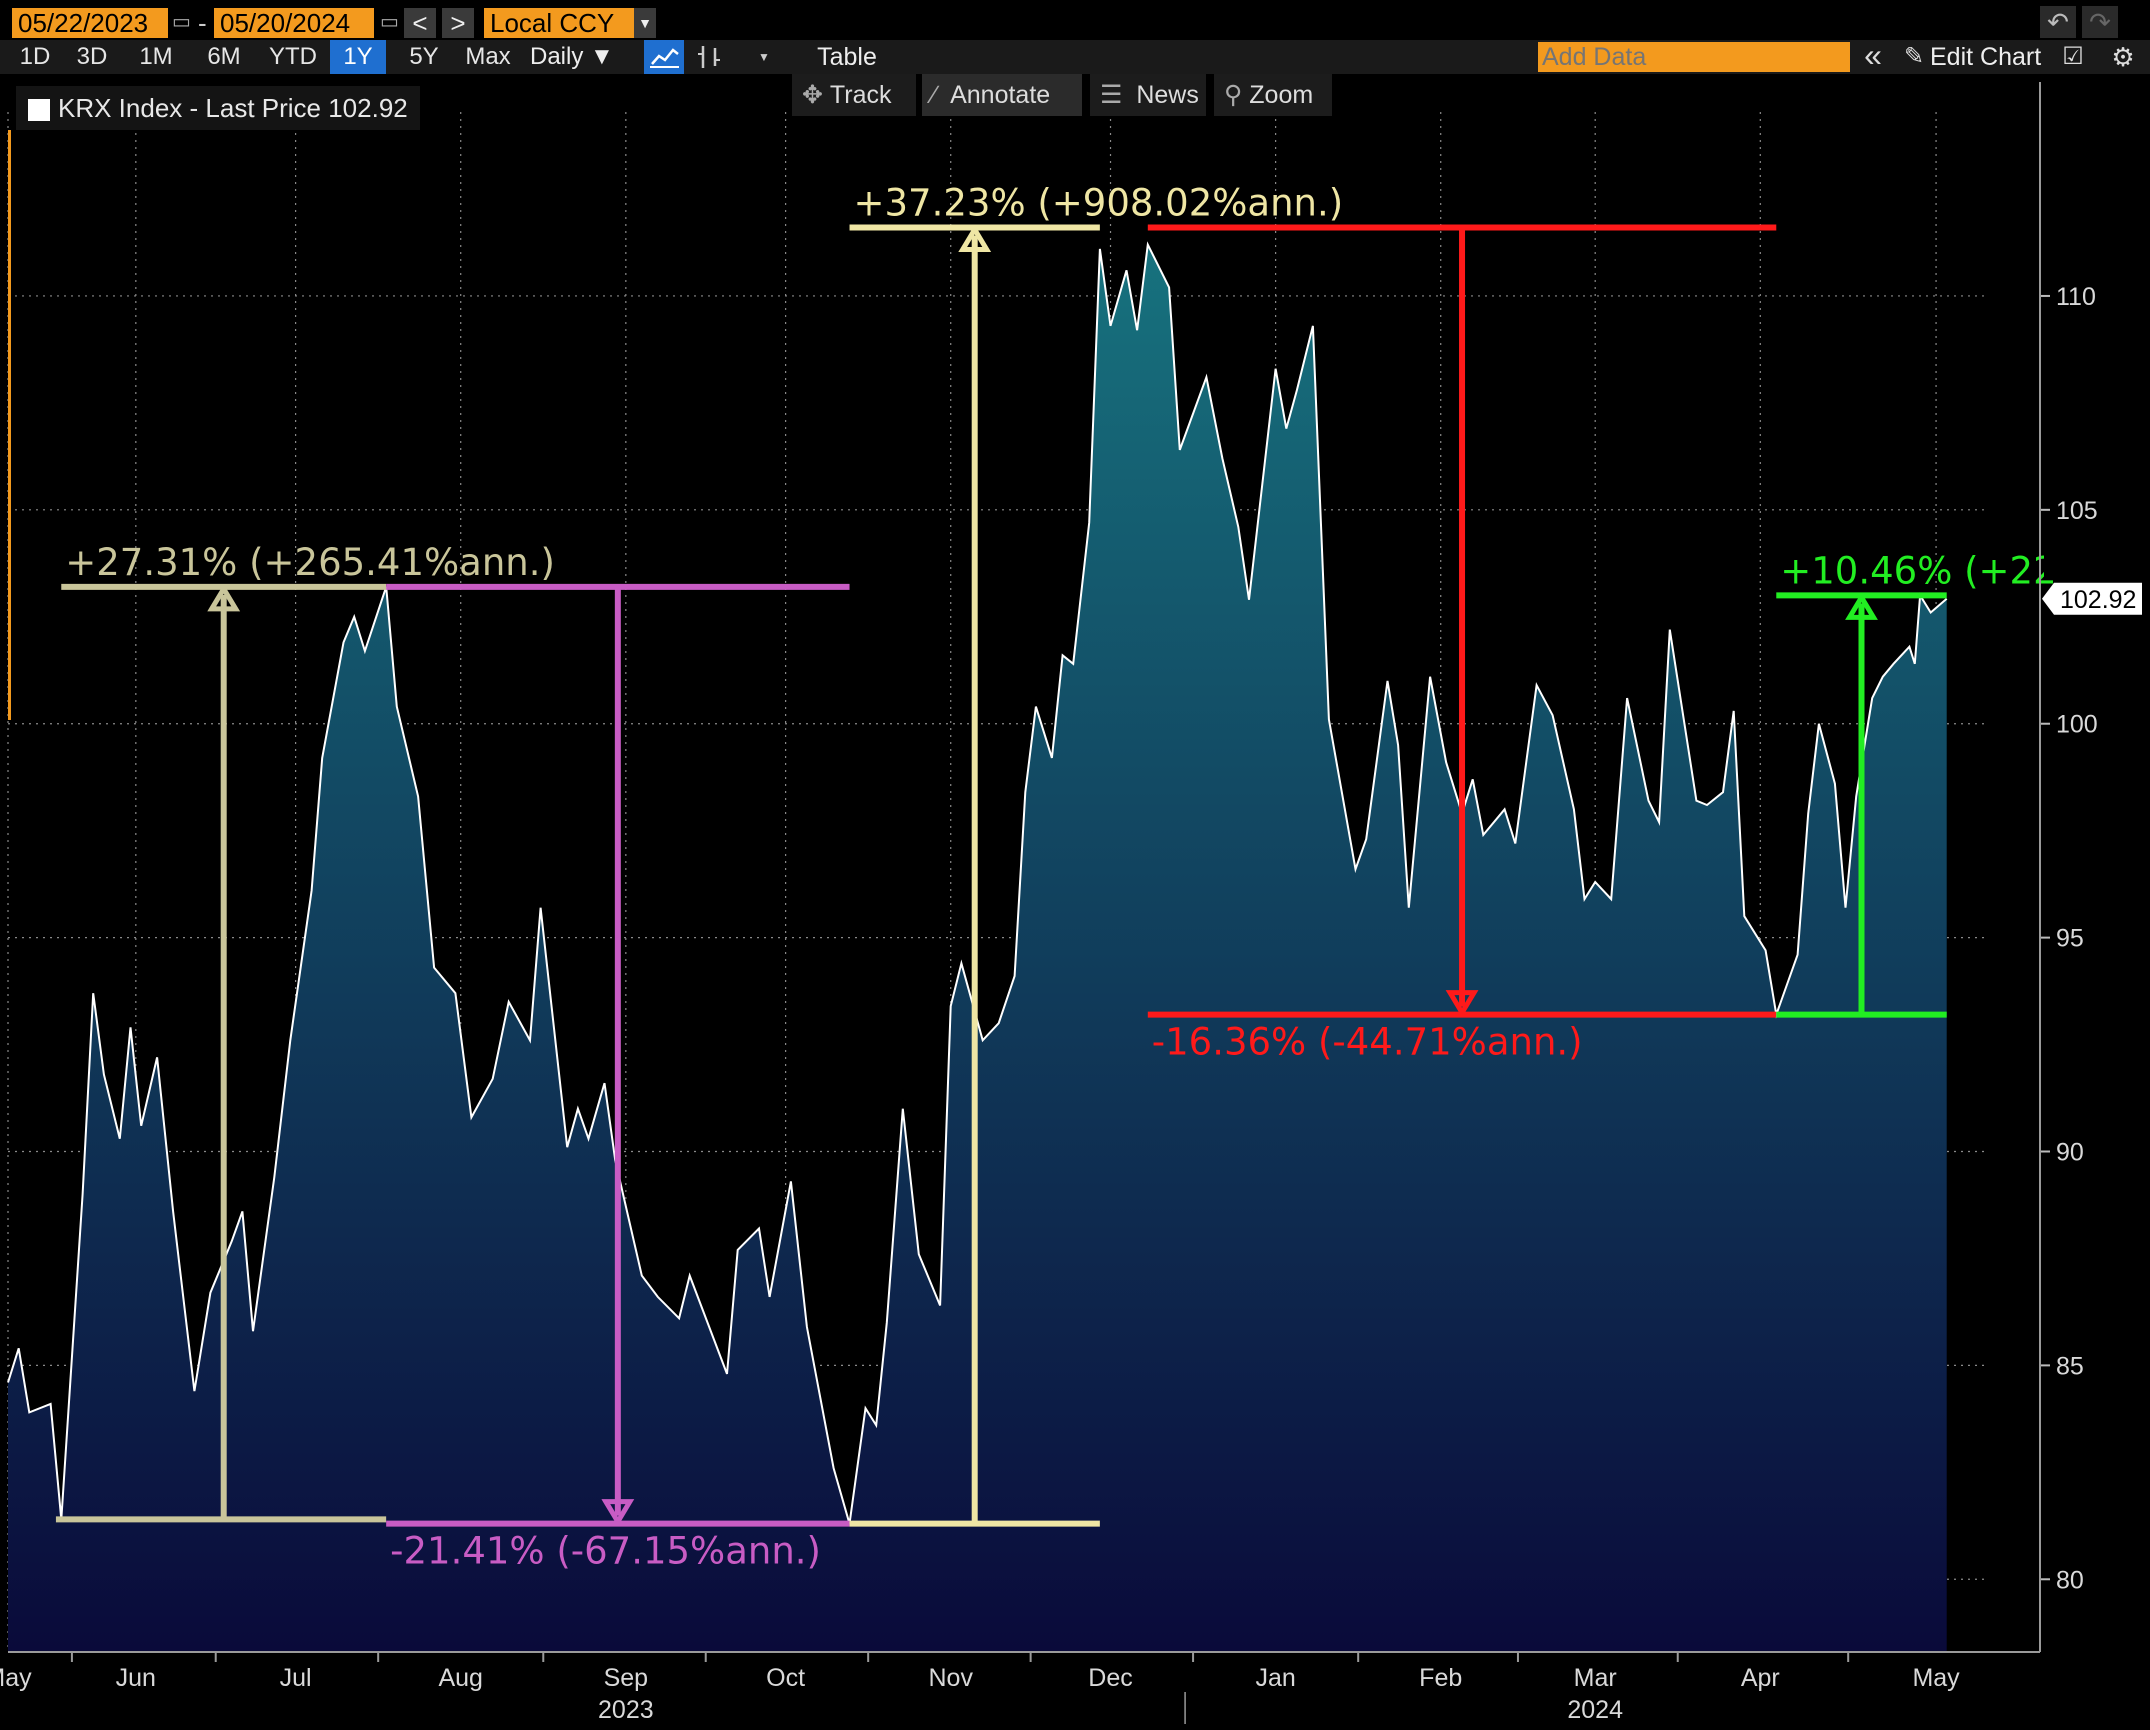 The image size is (2150, 1730). Describe the element at coordinates (460, 1678) in the screenshot. I see `x-tick-label: Aug` at that location.